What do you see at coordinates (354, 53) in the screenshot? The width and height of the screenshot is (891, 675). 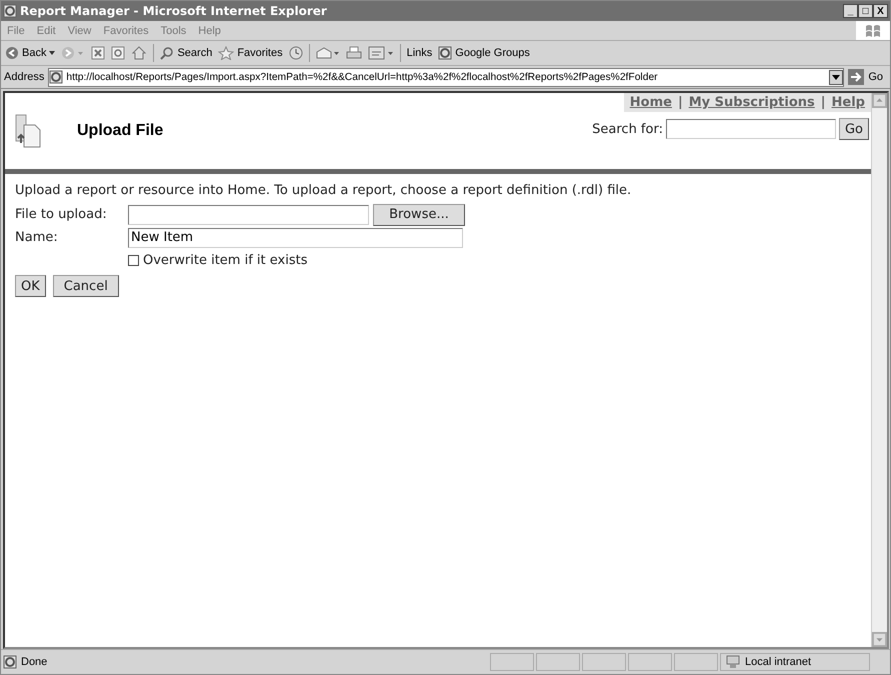 I see `print-icon` at bounding box center [354, 53].